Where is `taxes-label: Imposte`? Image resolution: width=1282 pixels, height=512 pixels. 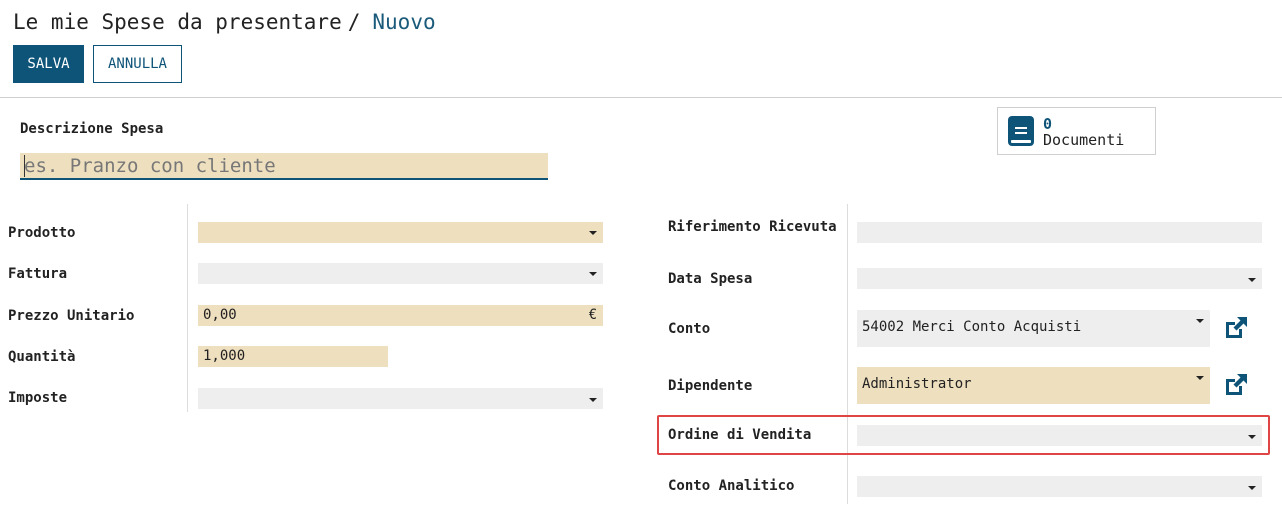 taxes-label: Imposte is located at coordinates (38, 398).